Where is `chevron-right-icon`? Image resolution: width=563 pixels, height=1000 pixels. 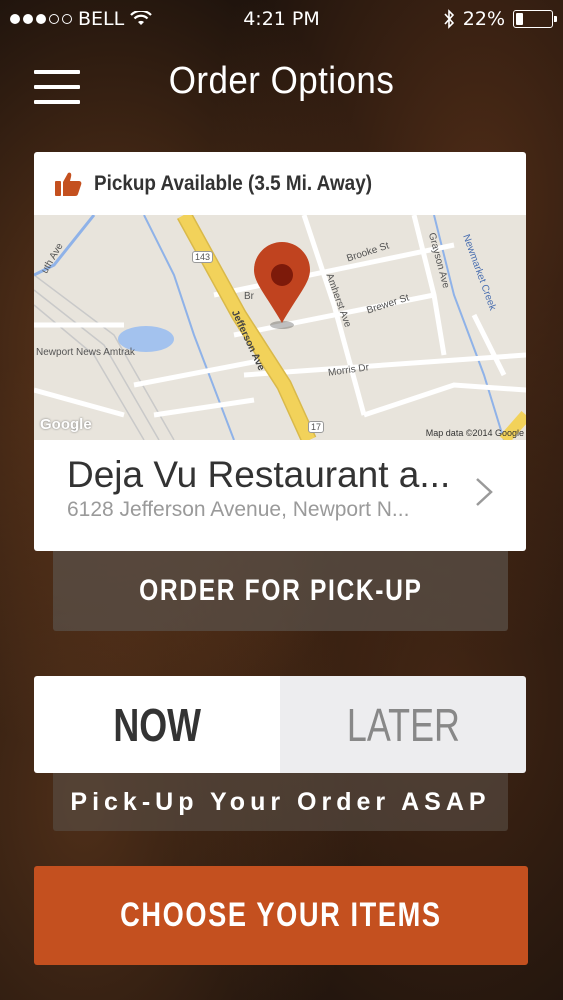 chevron-right-icon is located at coordinates (484, 492).